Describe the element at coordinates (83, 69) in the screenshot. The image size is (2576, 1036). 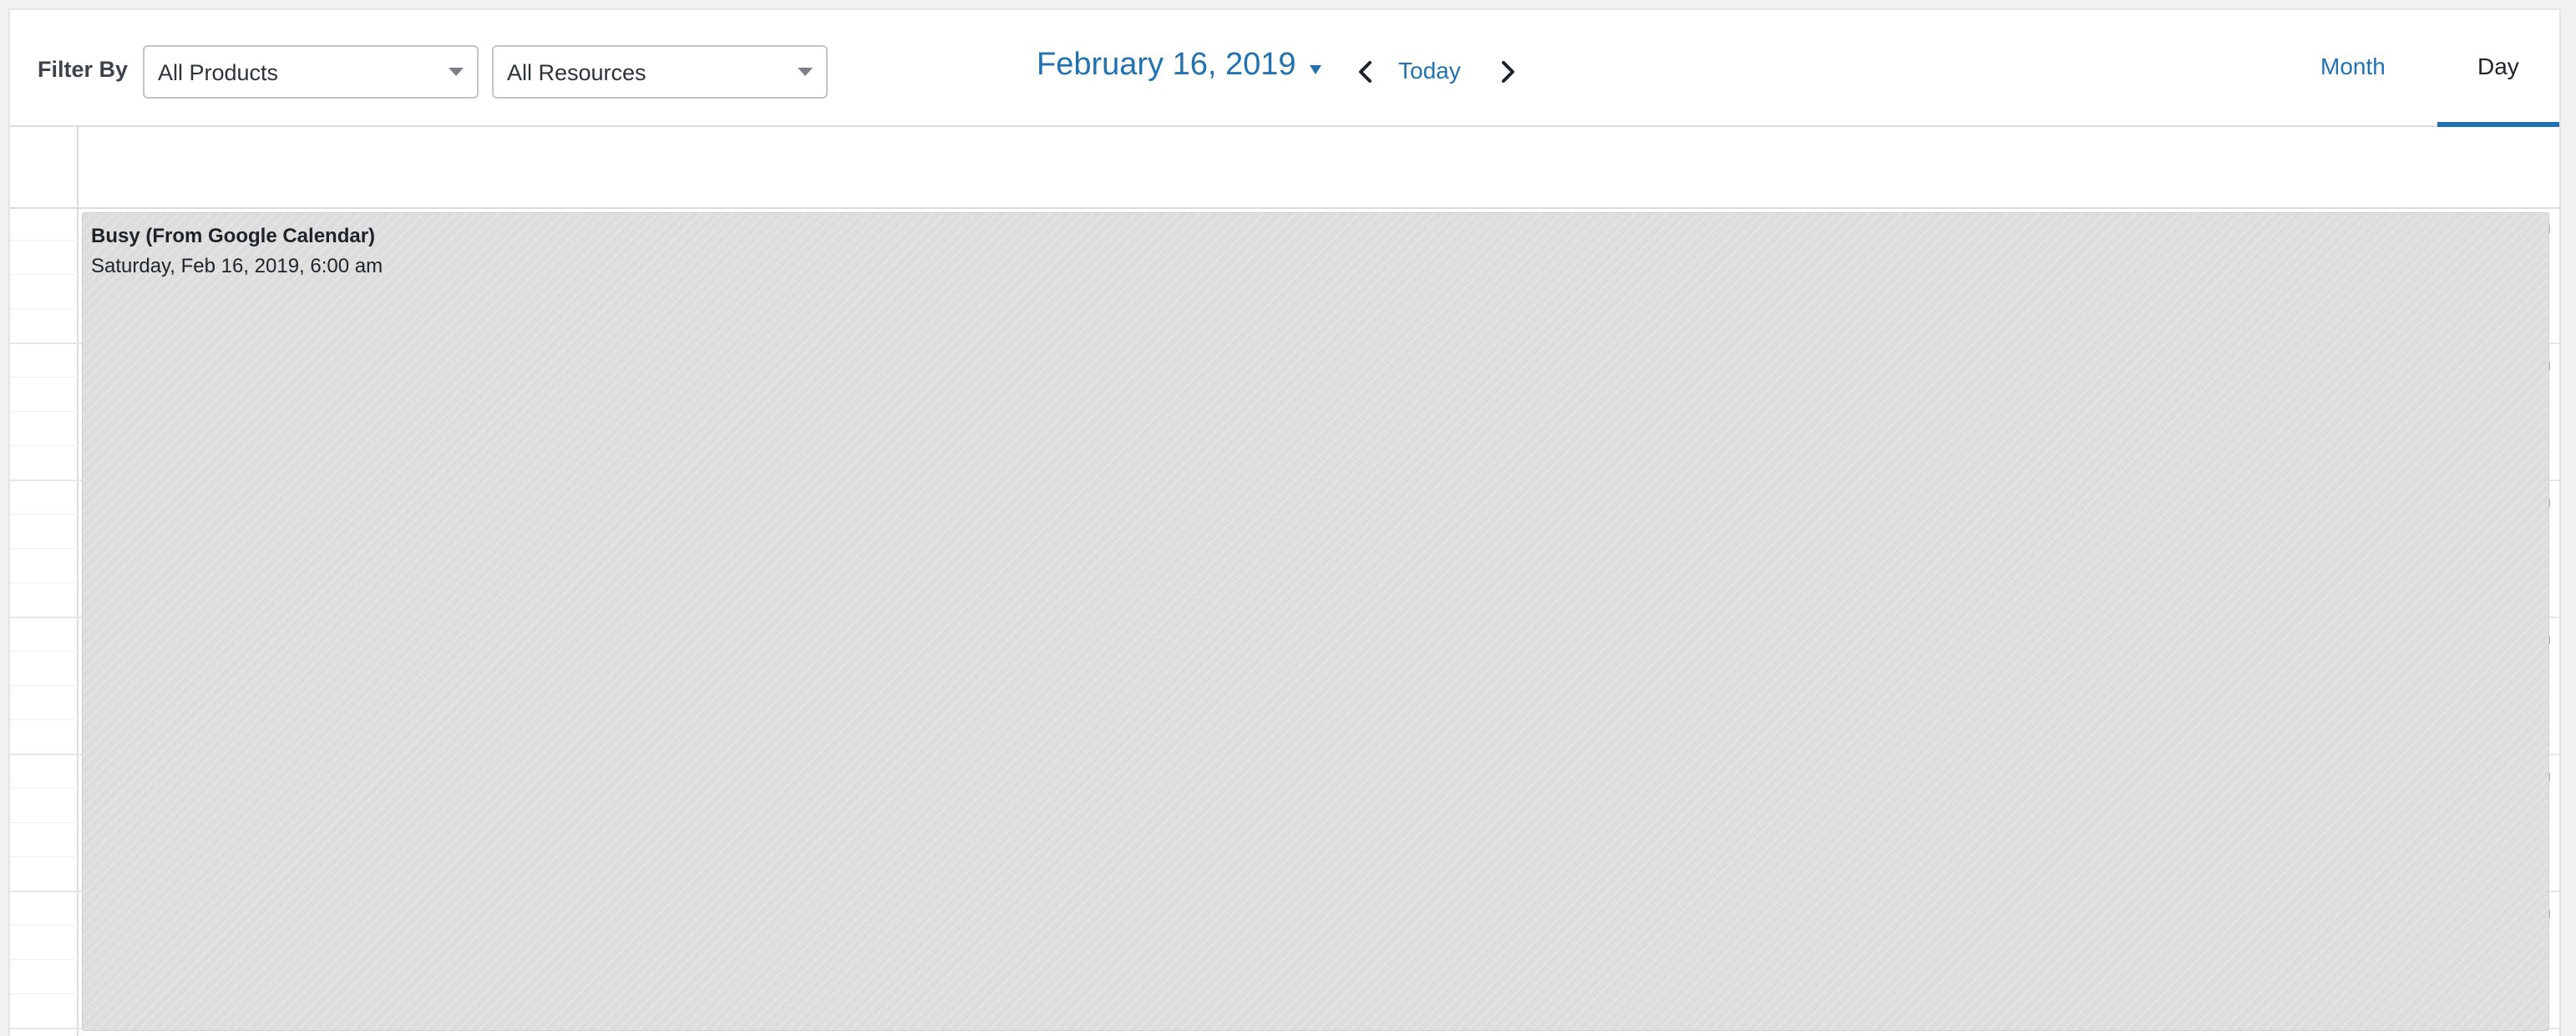
I see `filter-by-label: Filter By` at that location.